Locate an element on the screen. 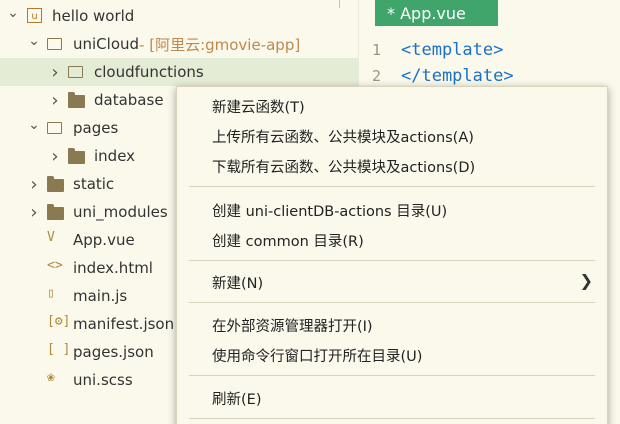 The image size is (620, 424). manifest-file-icon: [⚙] is located at coordinates (59, 321).